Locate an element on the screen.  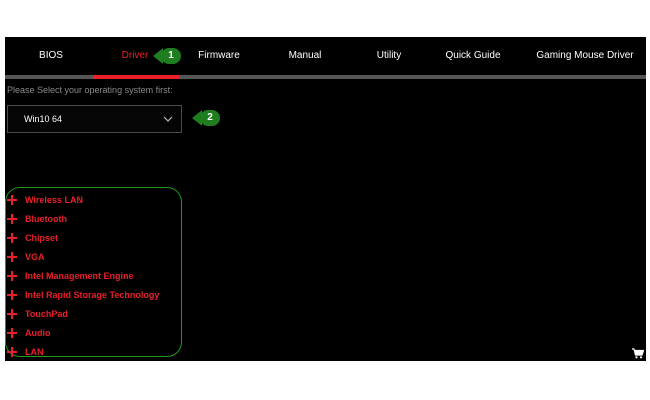
callout-number: 1 is located at coordinates (171, 56).